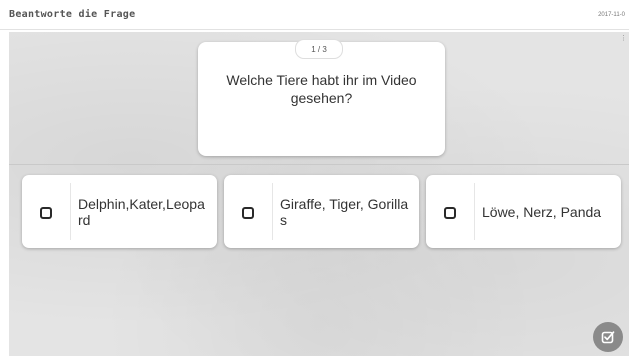 This screenshot has height=356, width=629. Describe the element at coordinates (319, 49) in the screenshot. I see `question-counter: 1 / 3` at that location.